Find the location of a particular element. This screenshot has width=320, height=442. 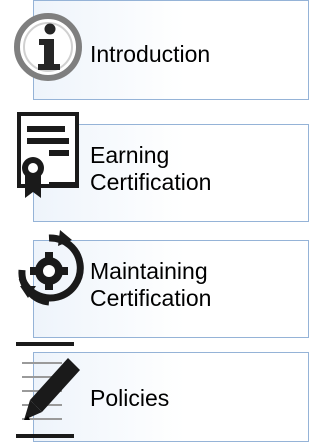

info-icon is located at coordinates (48, 47).